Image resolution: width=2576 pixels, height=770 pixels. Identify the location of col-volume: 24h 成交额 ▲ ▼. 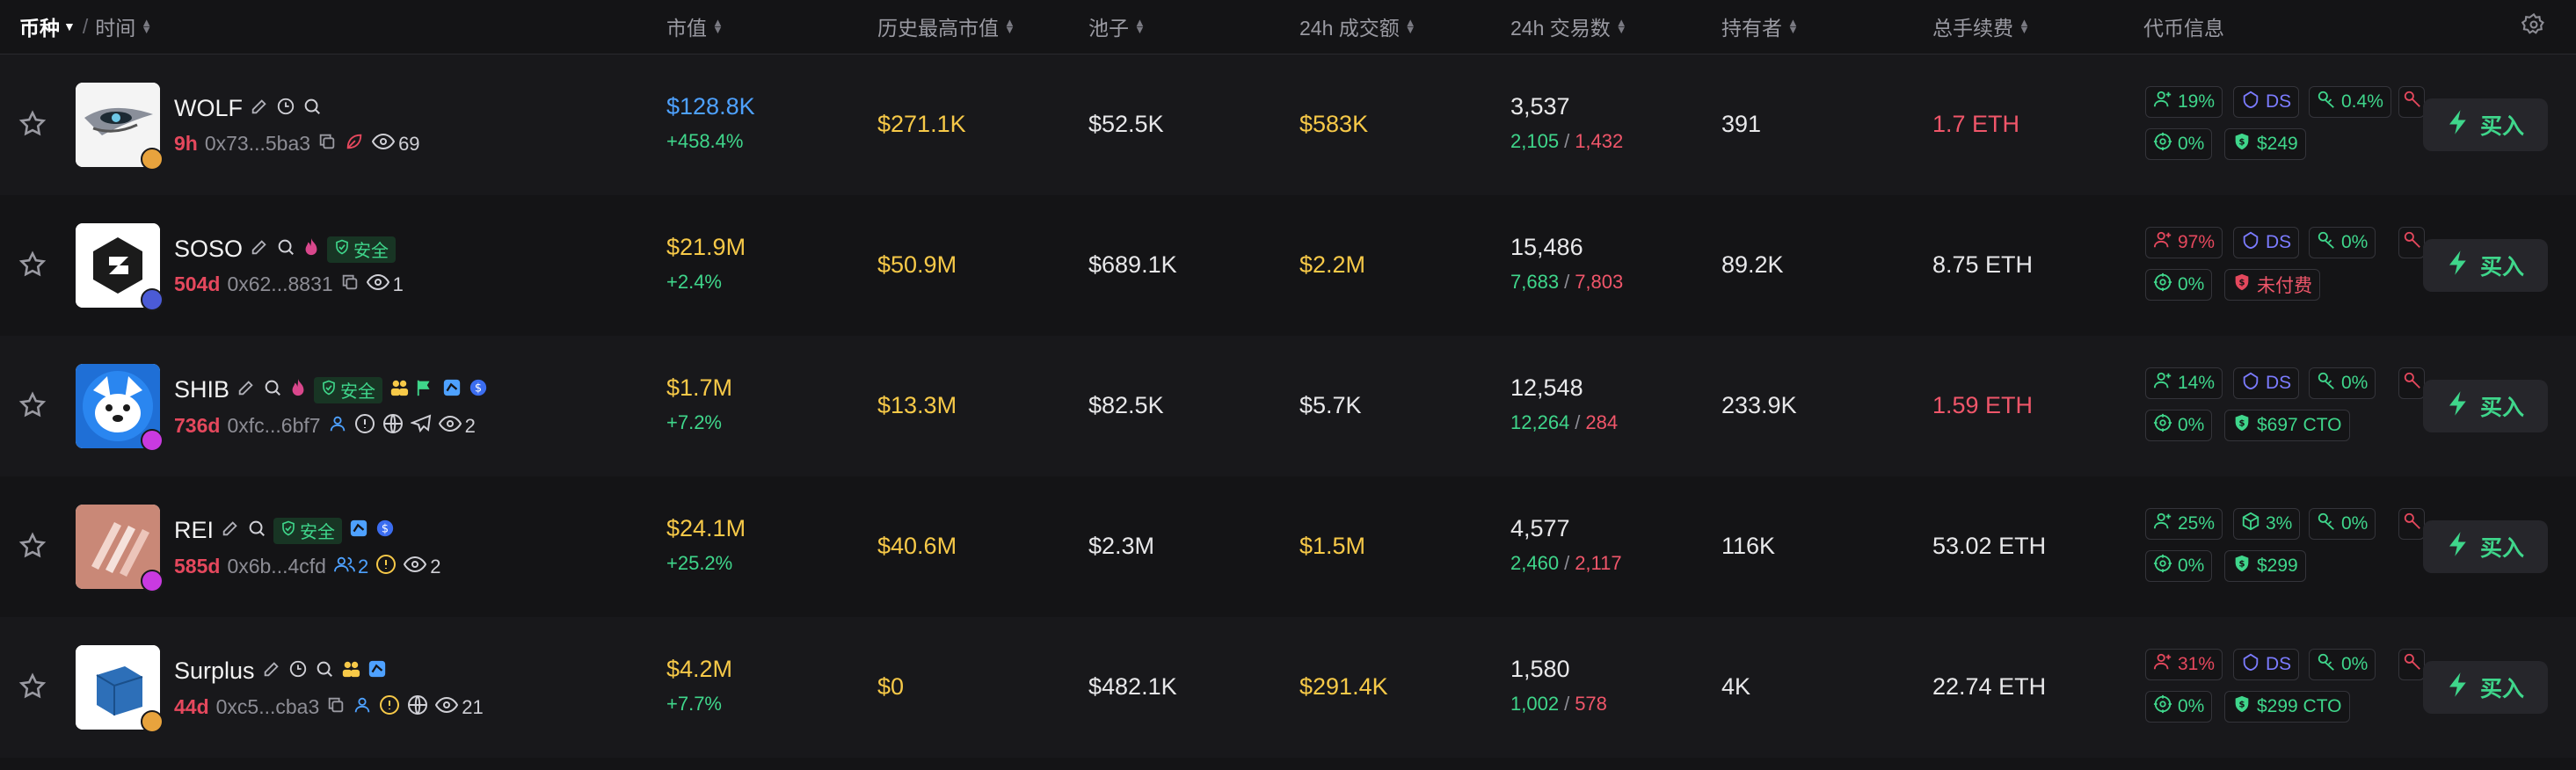
(1357, 26).